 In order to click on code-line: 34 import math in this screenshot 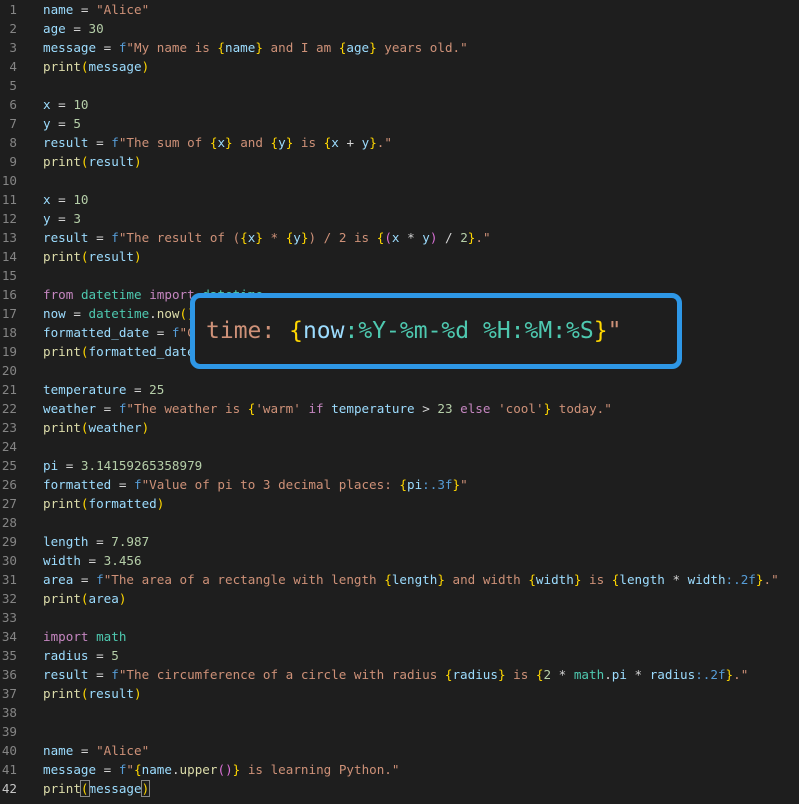, I will do `click(399, 636)`.